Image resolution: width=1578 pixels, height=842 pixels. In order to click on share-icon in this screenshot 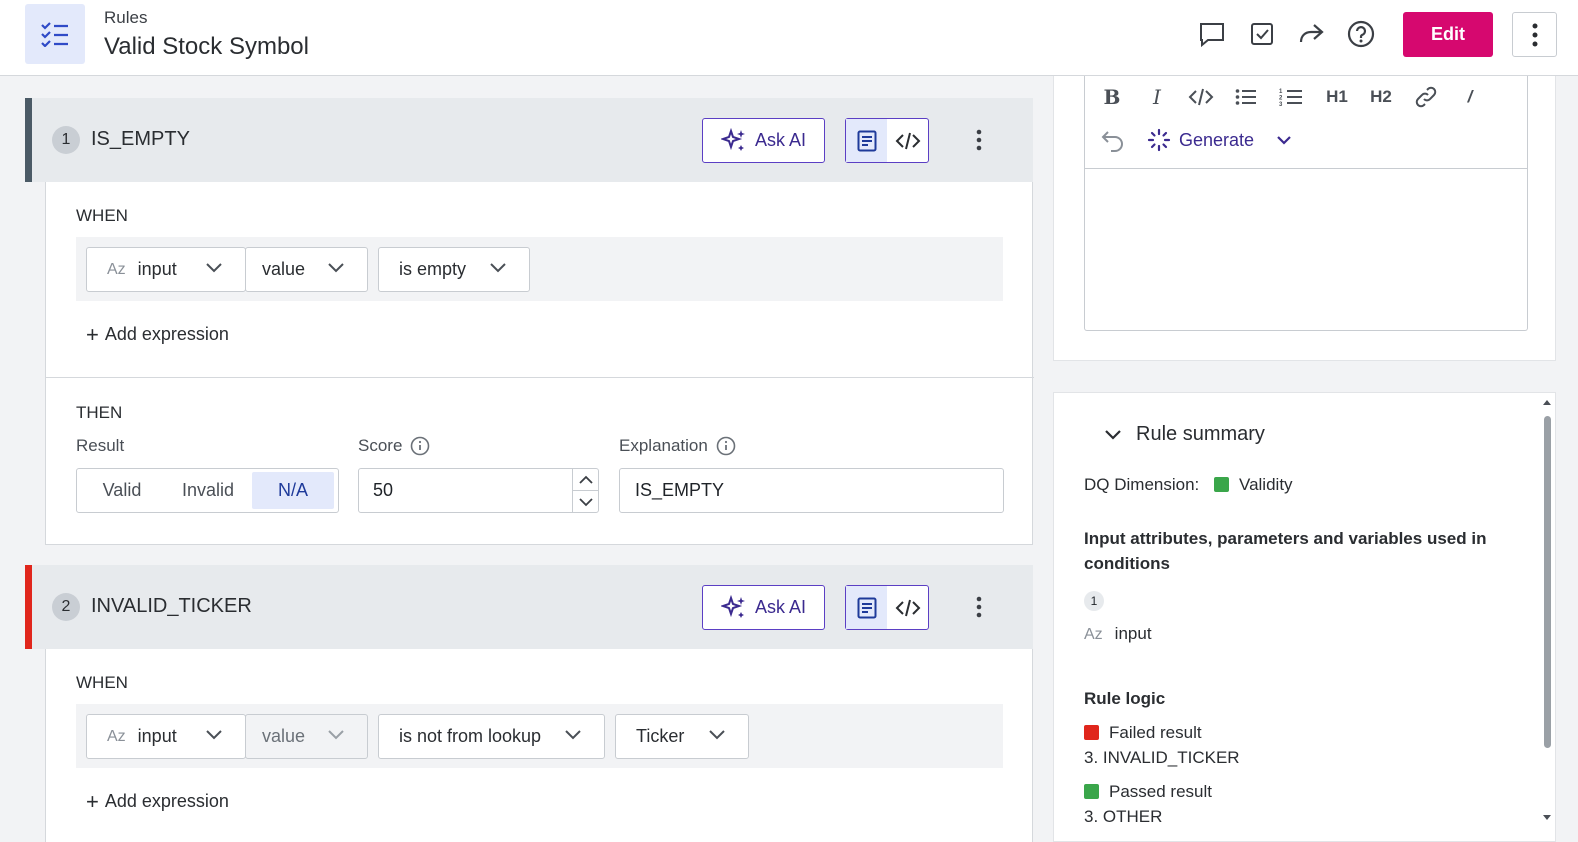, I will do `click(1311, 34)`.